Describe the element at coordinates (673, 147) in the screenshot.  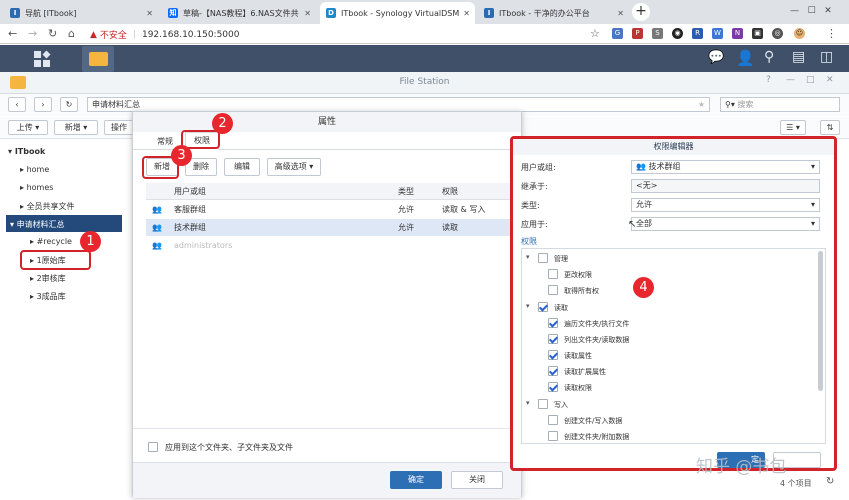
I see `dialog-title: 权限编辑器` at that location.